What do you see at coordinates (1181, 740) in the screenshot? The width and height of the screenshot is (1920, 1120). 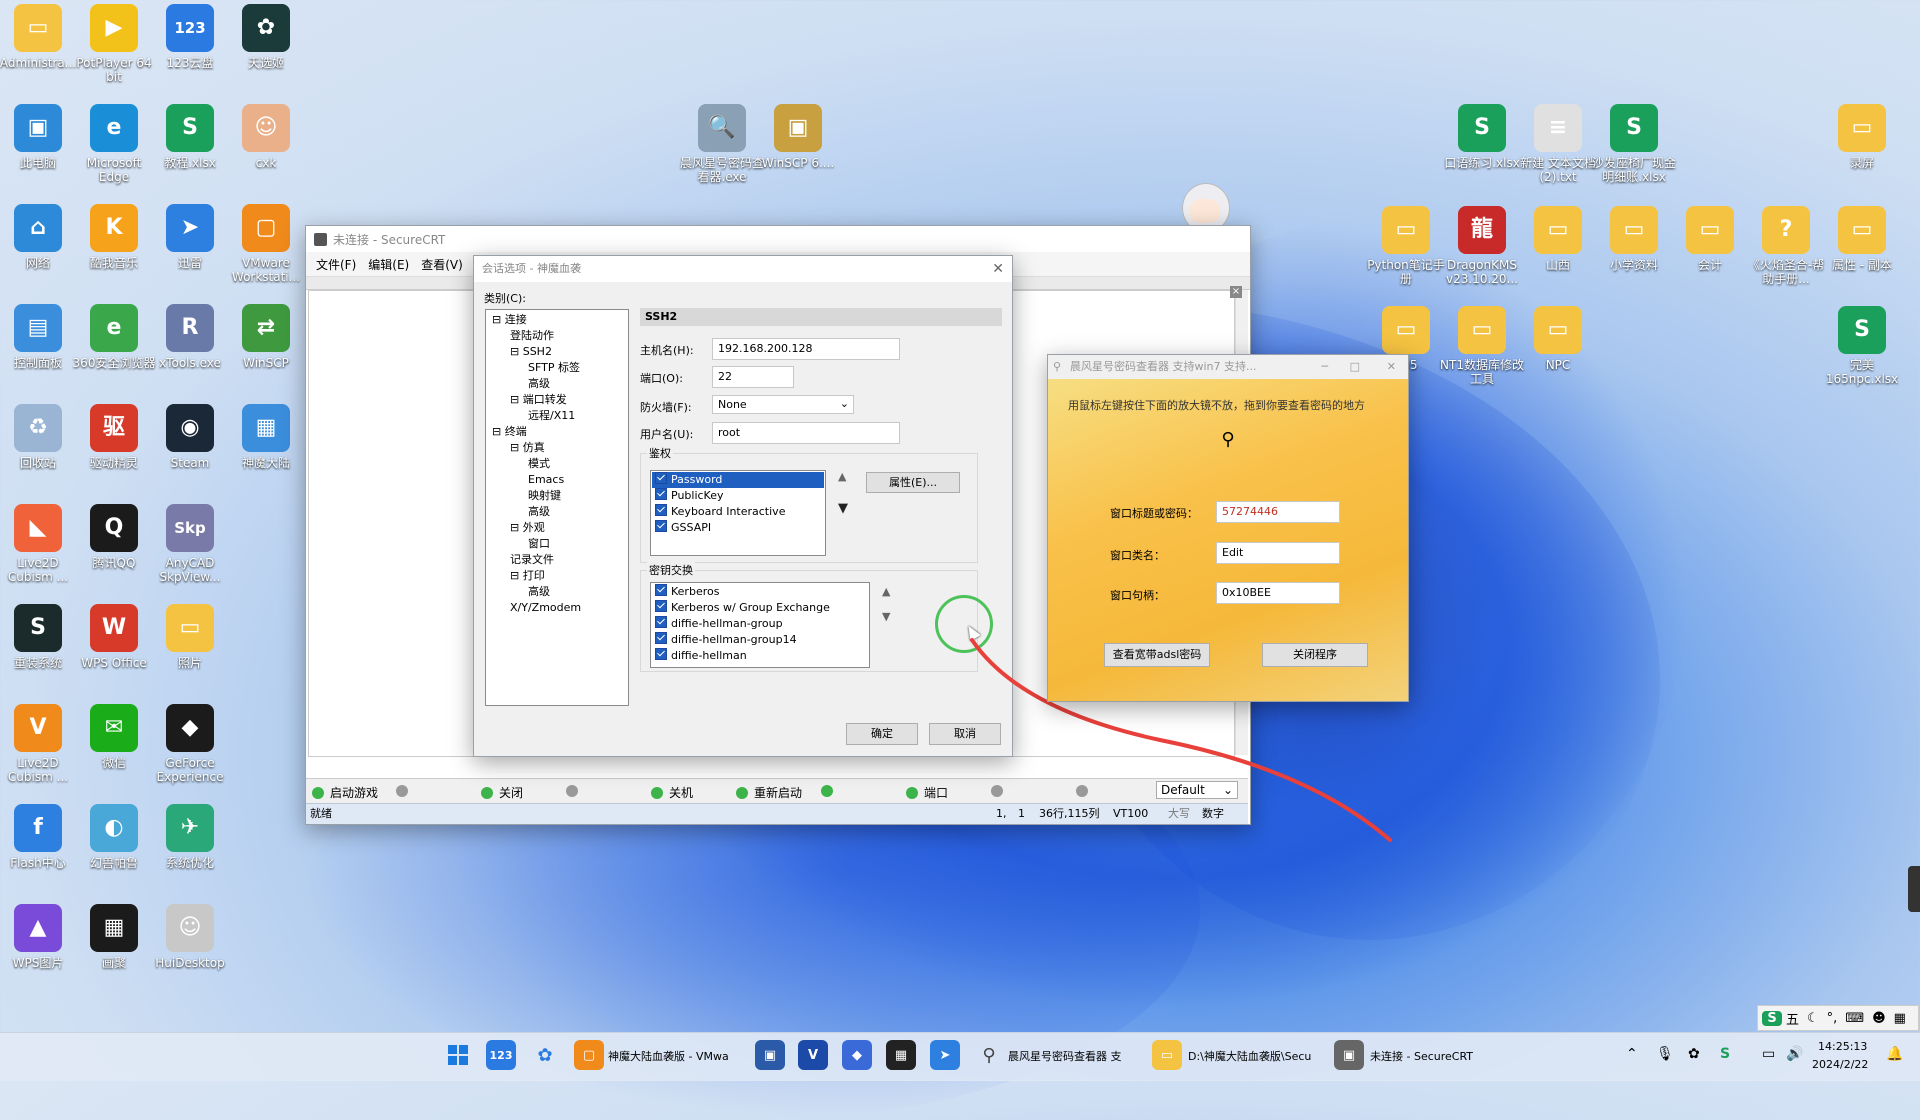 I see `drag-trail` at bounding box center [1181, 740].